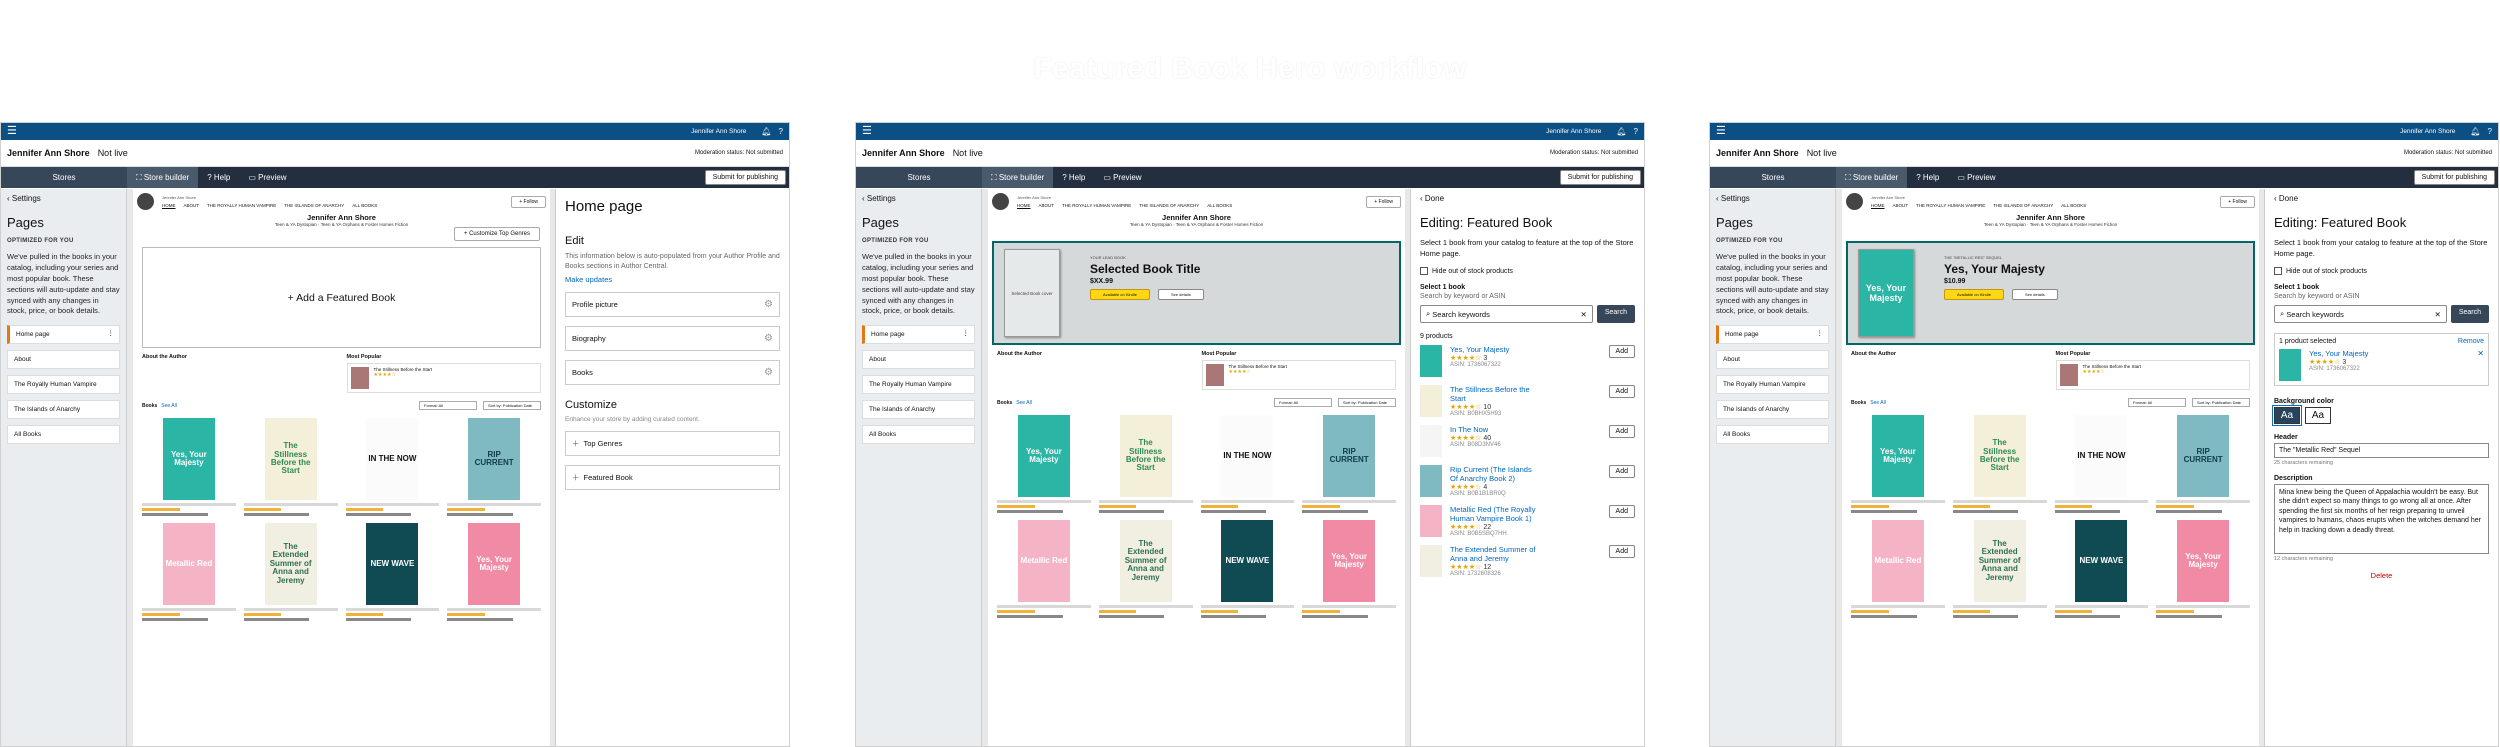  What do you see at coordinates (672, 338) in the screenshot?
I see `edit-item: Biography ⚙` at bounding box center [672, 338].